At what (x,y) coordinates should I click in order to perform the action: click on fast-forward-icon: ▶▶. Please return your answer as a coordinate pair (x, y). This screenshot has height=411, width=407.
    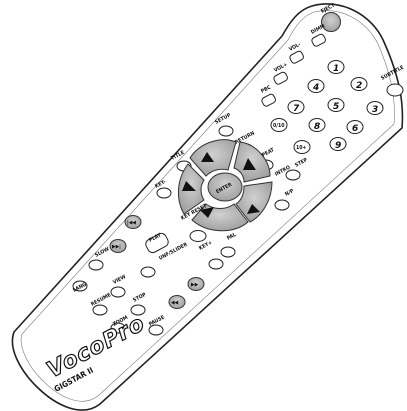
    Looking at the image, I should click on (195, 285).